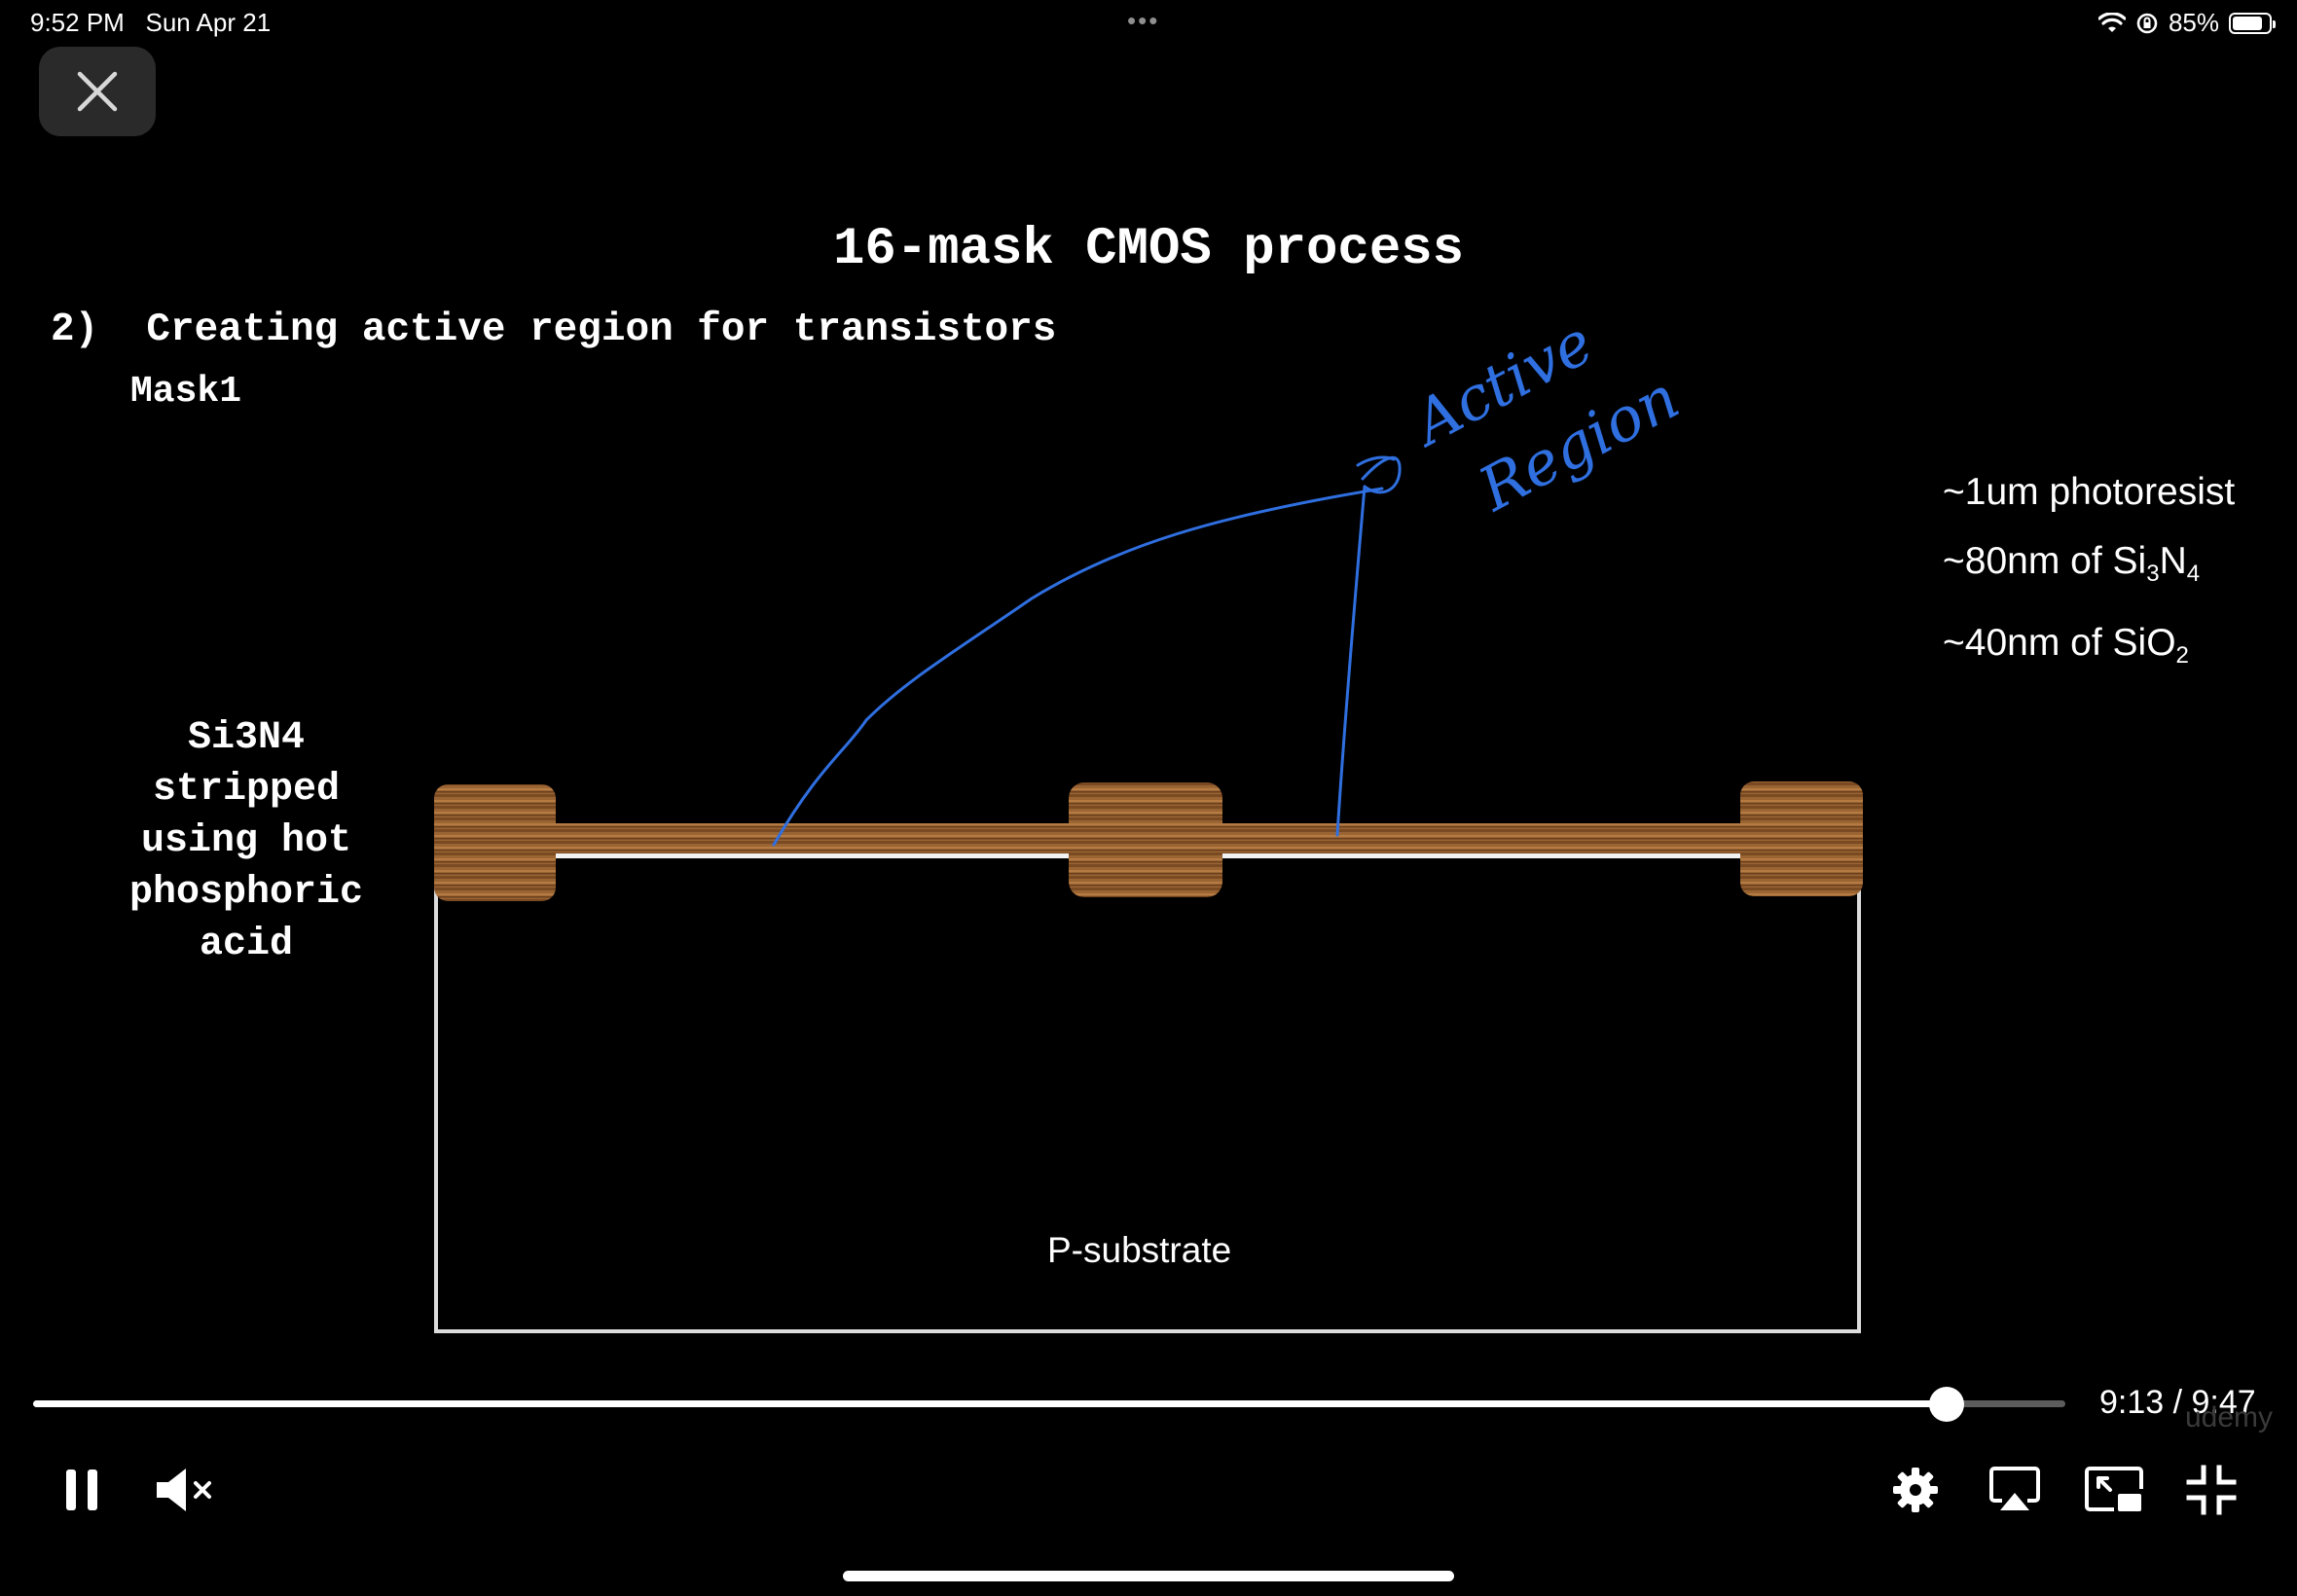  I want to click on progress-bar, so click(1049, 1404).